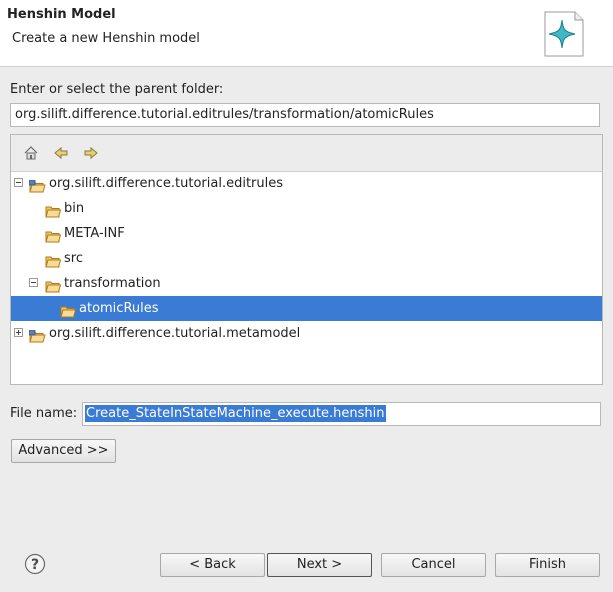  I want to click on tree-item-atomicrules: atomicRules, so click(306, 308).